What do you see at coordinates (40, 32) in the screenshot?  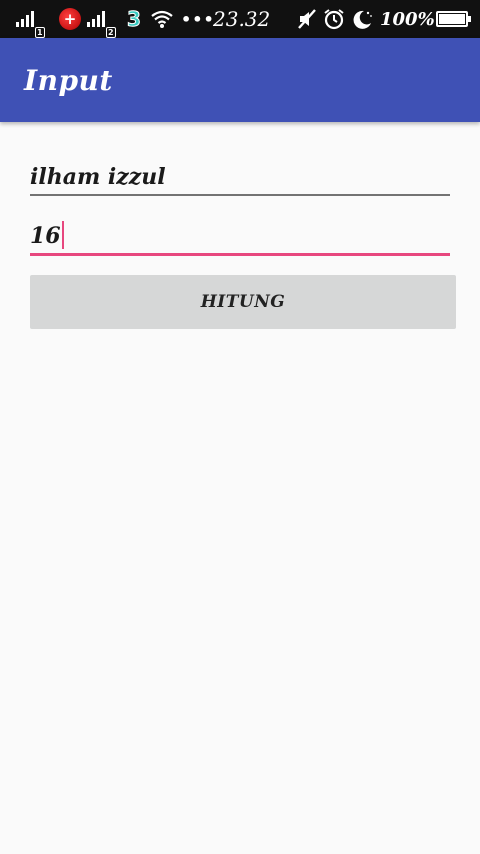 I see `sim1-badge: 1` at bounding box center [40, 32].